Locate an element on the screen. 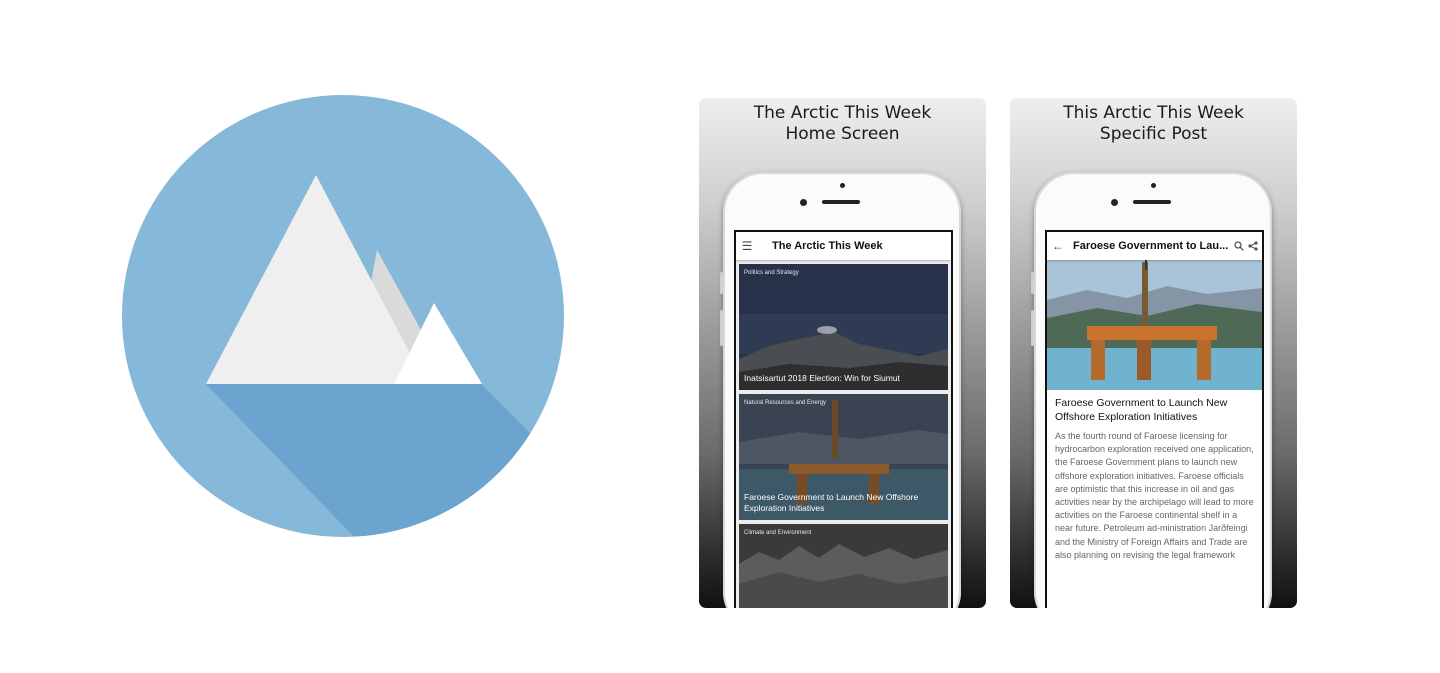  arrow-back-icon: ← is located at coordinates (1058, 246).